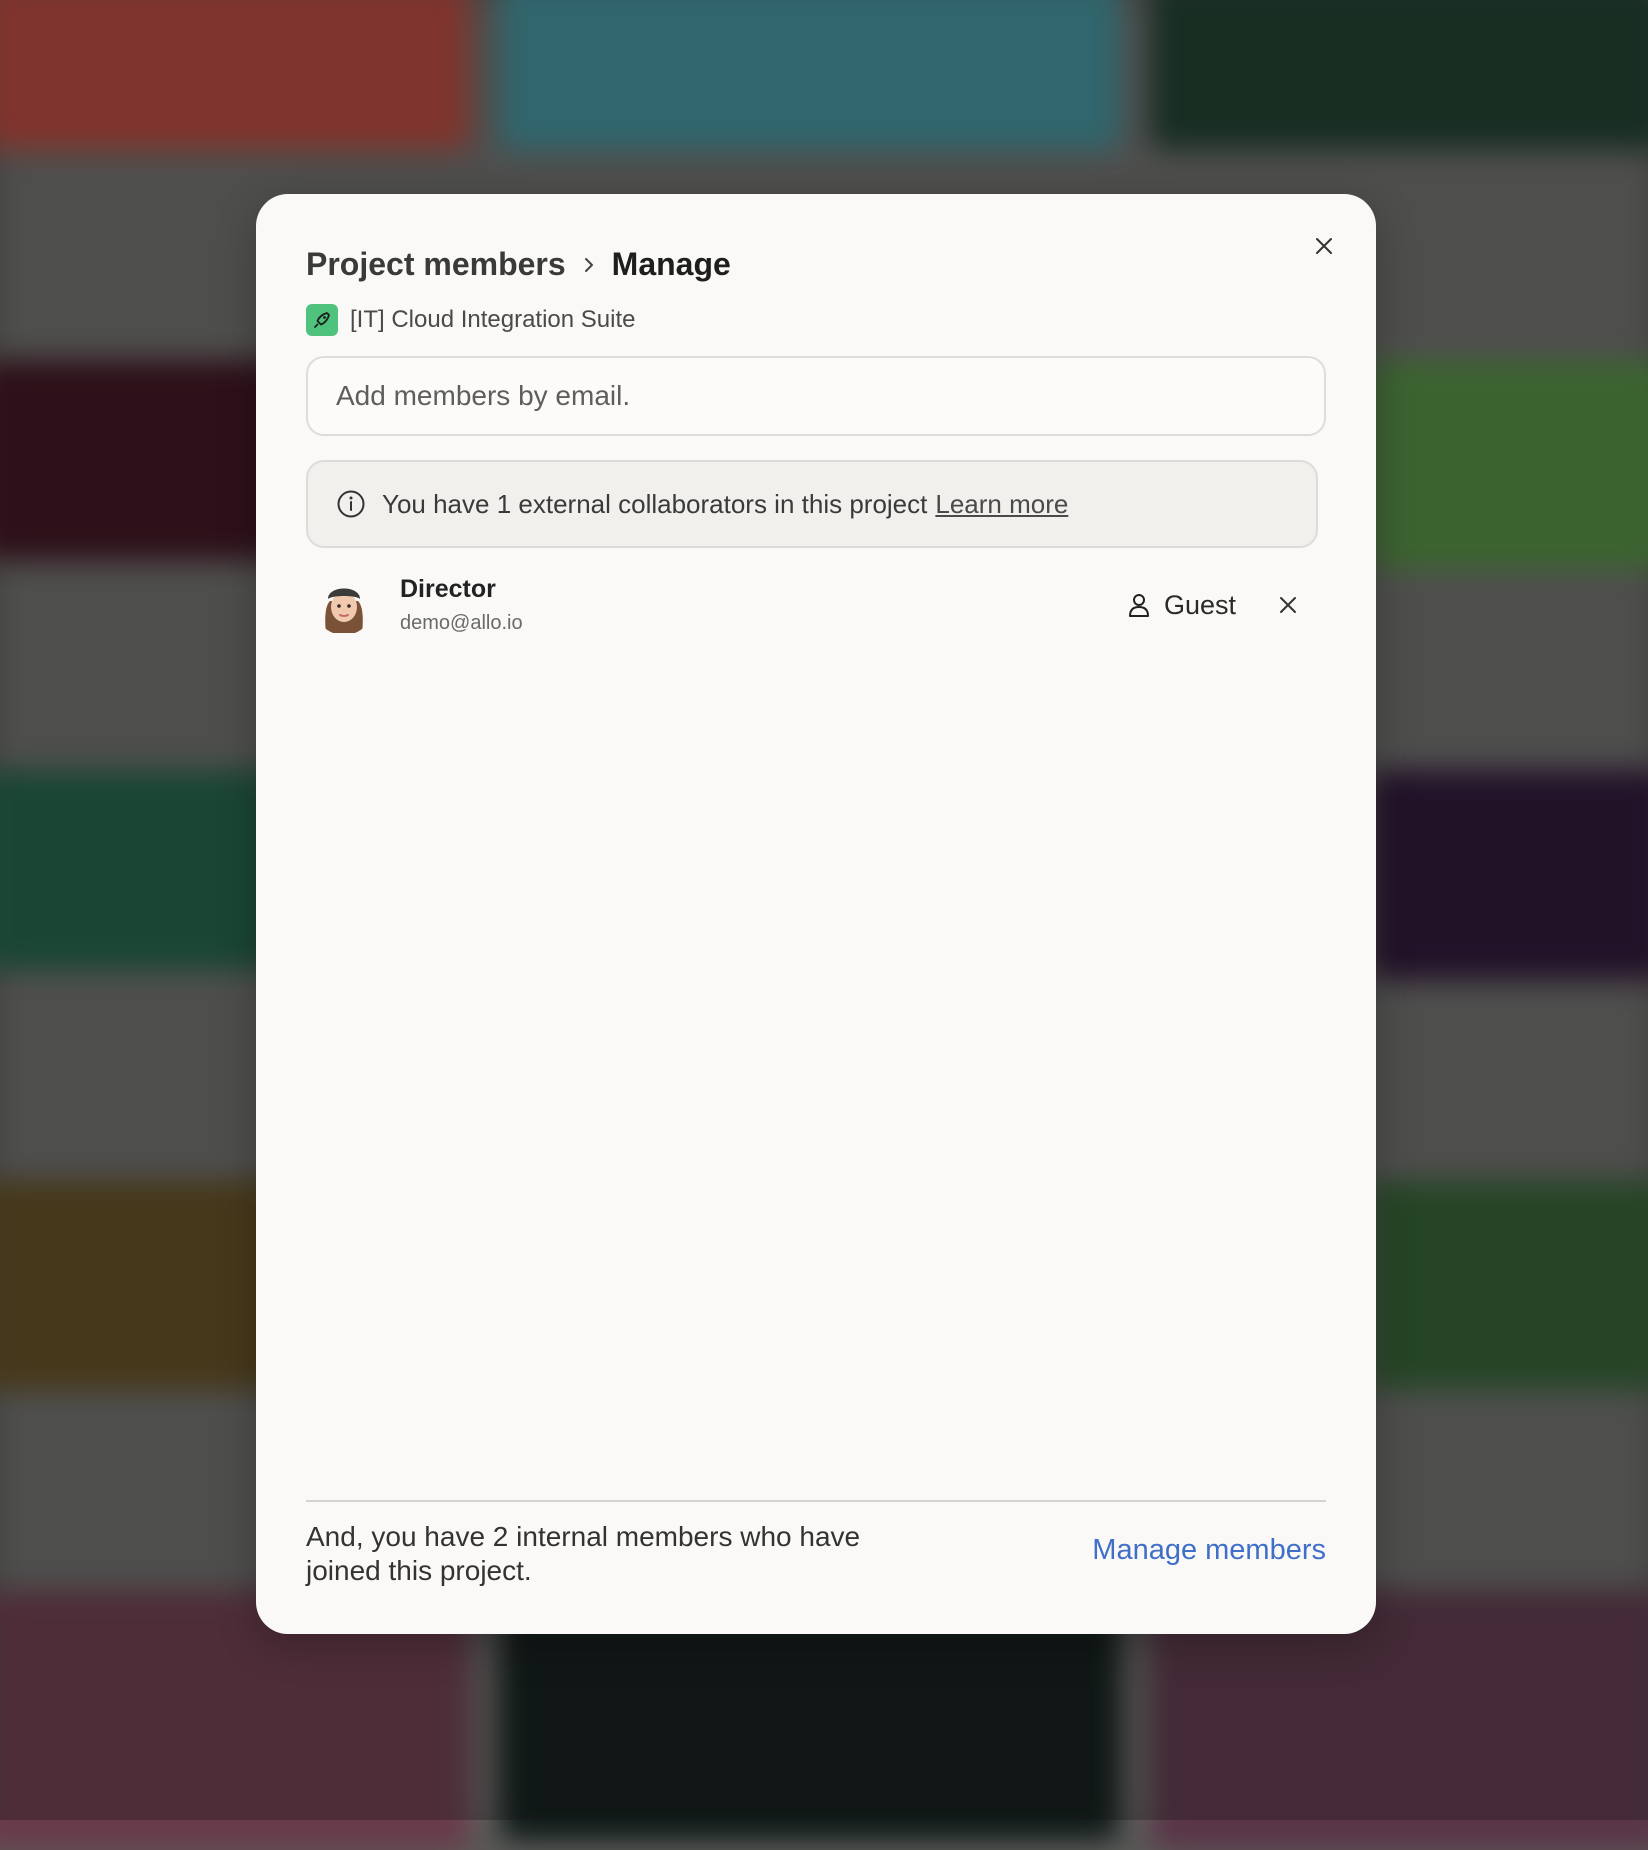 This screenshot has height=1850, width=1648. What do you see at coordinates (816, 1501) in the screenshot?
I see `footer-divider` at bounding box center [816, 1501].